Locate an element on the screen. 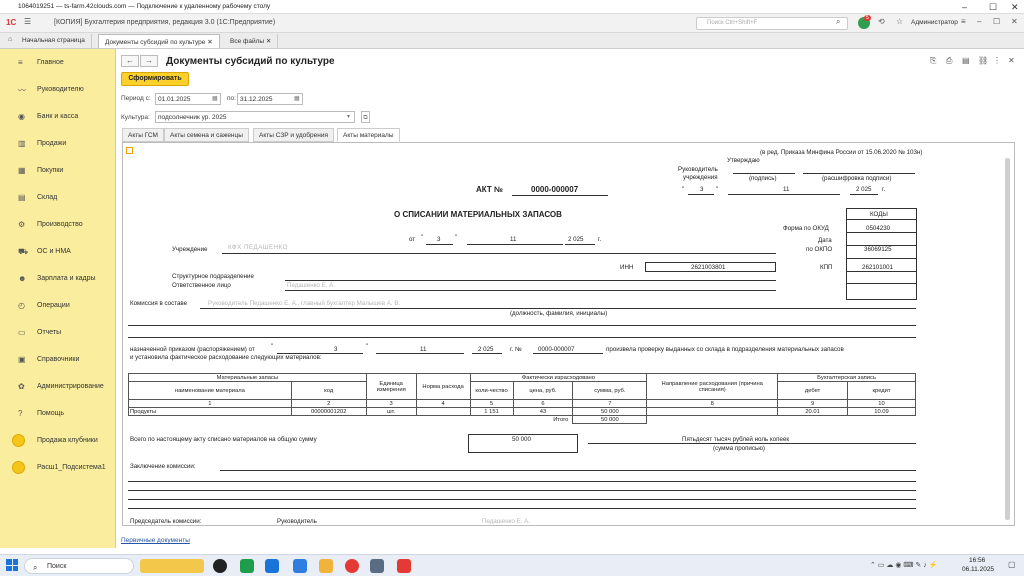  okud-label: Форма по ОКУД is located at coordinates (806, 228).